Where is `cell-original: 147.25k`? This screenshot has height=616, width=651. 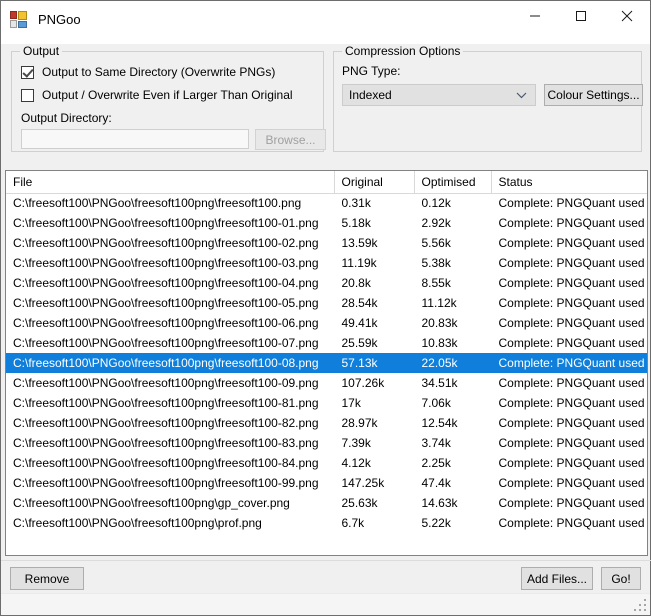
cell-original: 147.25k is located at coordinates (374, 483).